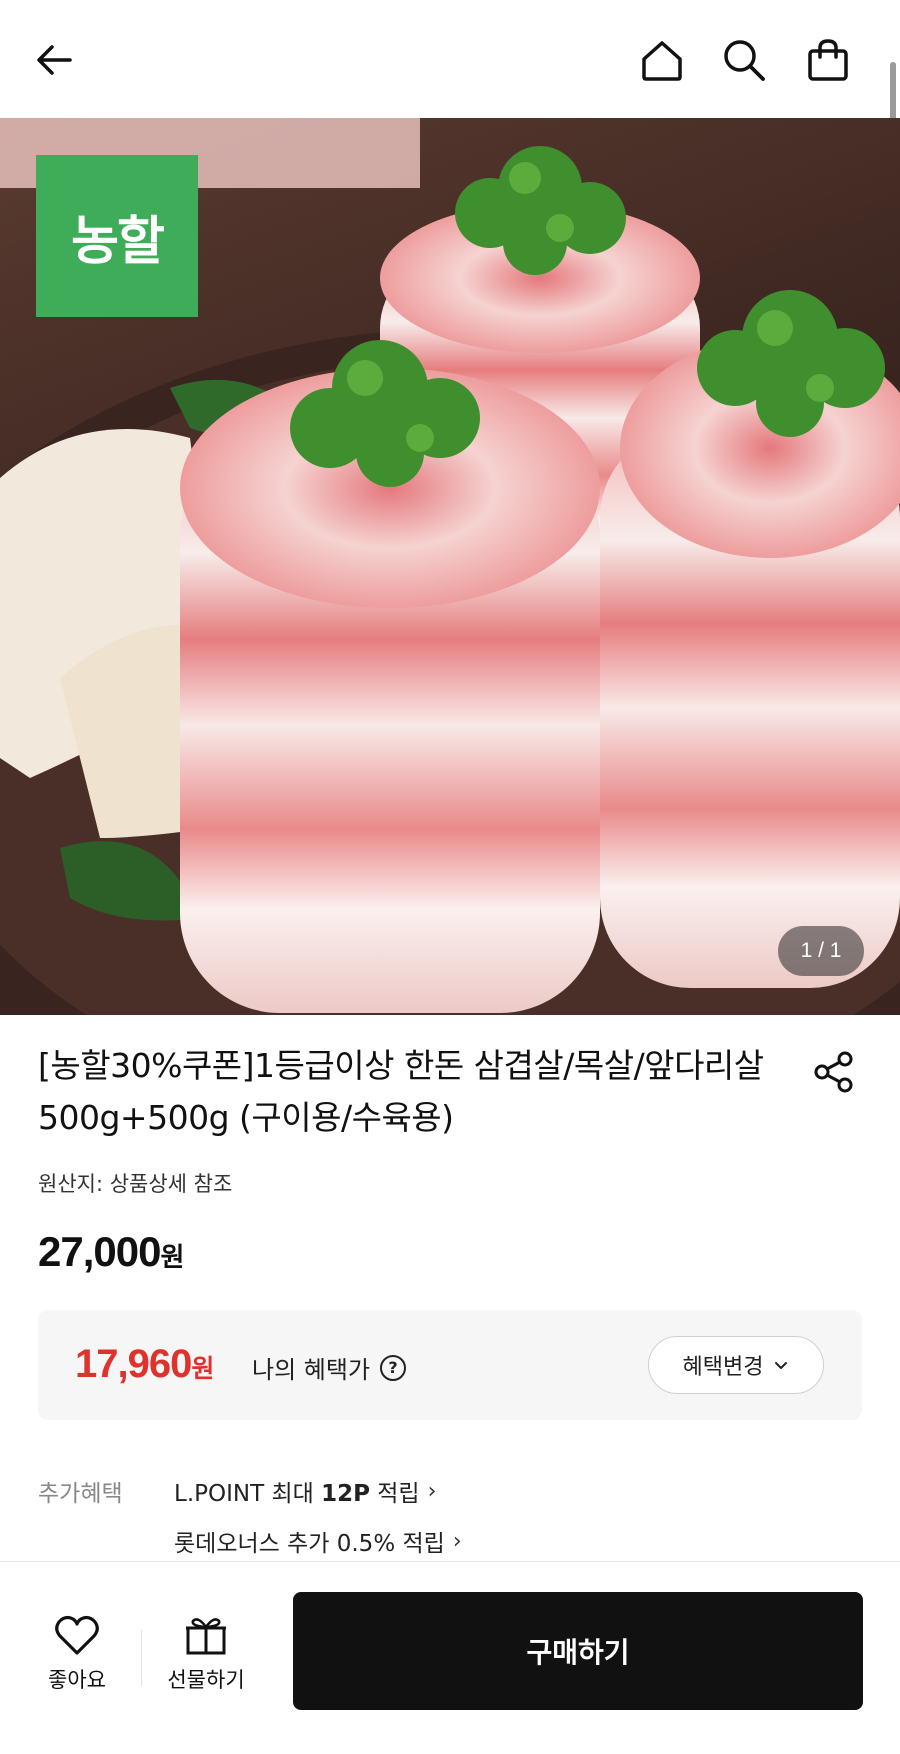 Image resolution: width=900 pixels, height=1754 pixels. Describe the element at coordinates (77, 1635) in the screenshot. I see `heart-icon` at that location.